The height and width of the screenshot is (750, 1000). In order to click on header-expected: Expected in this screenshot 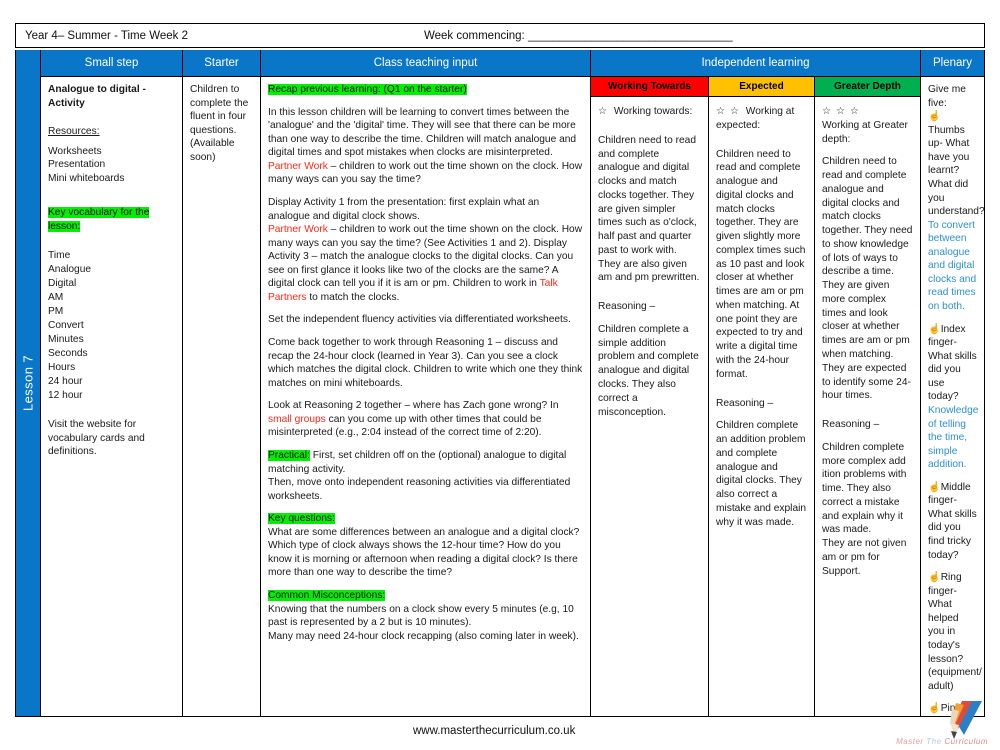, I will do `click(761, 87)`.